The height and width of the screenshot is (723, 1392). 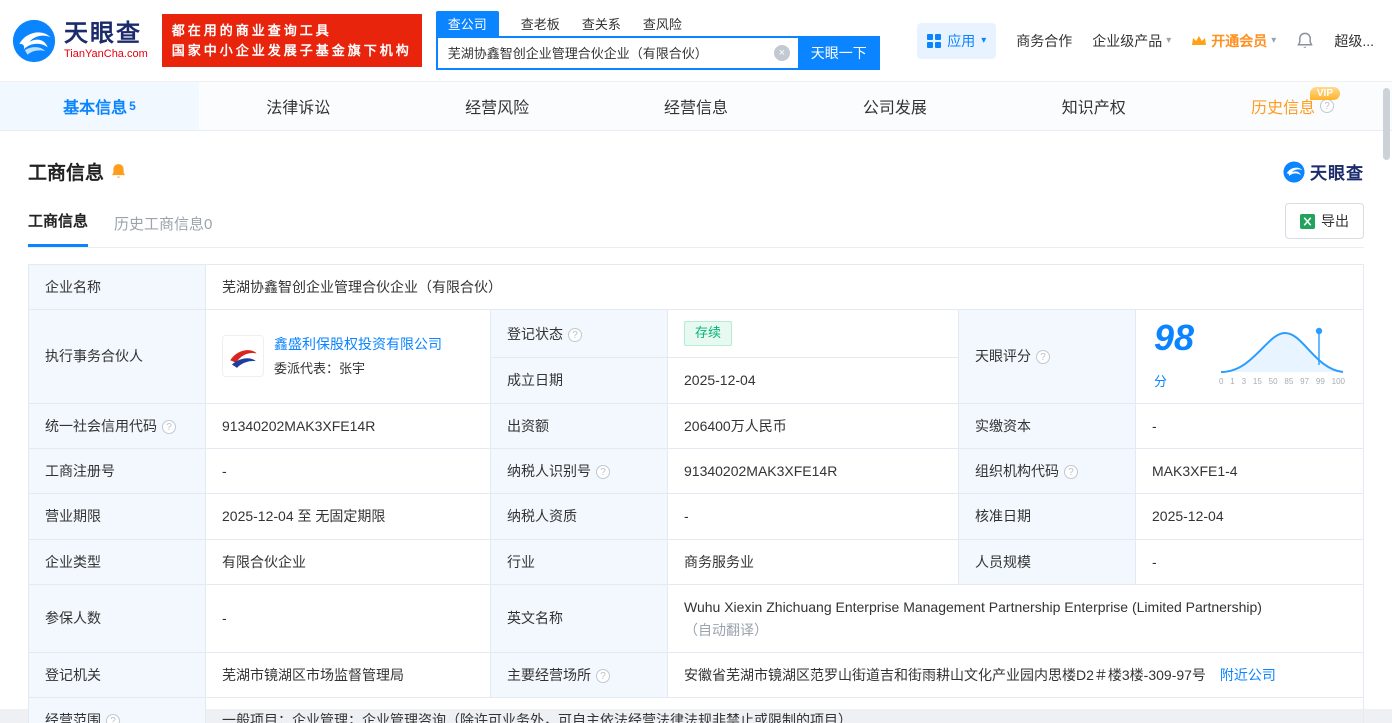 I want to click on credit-code-value: 91340202MAK3XFE14R, so click(x=348, y=425).